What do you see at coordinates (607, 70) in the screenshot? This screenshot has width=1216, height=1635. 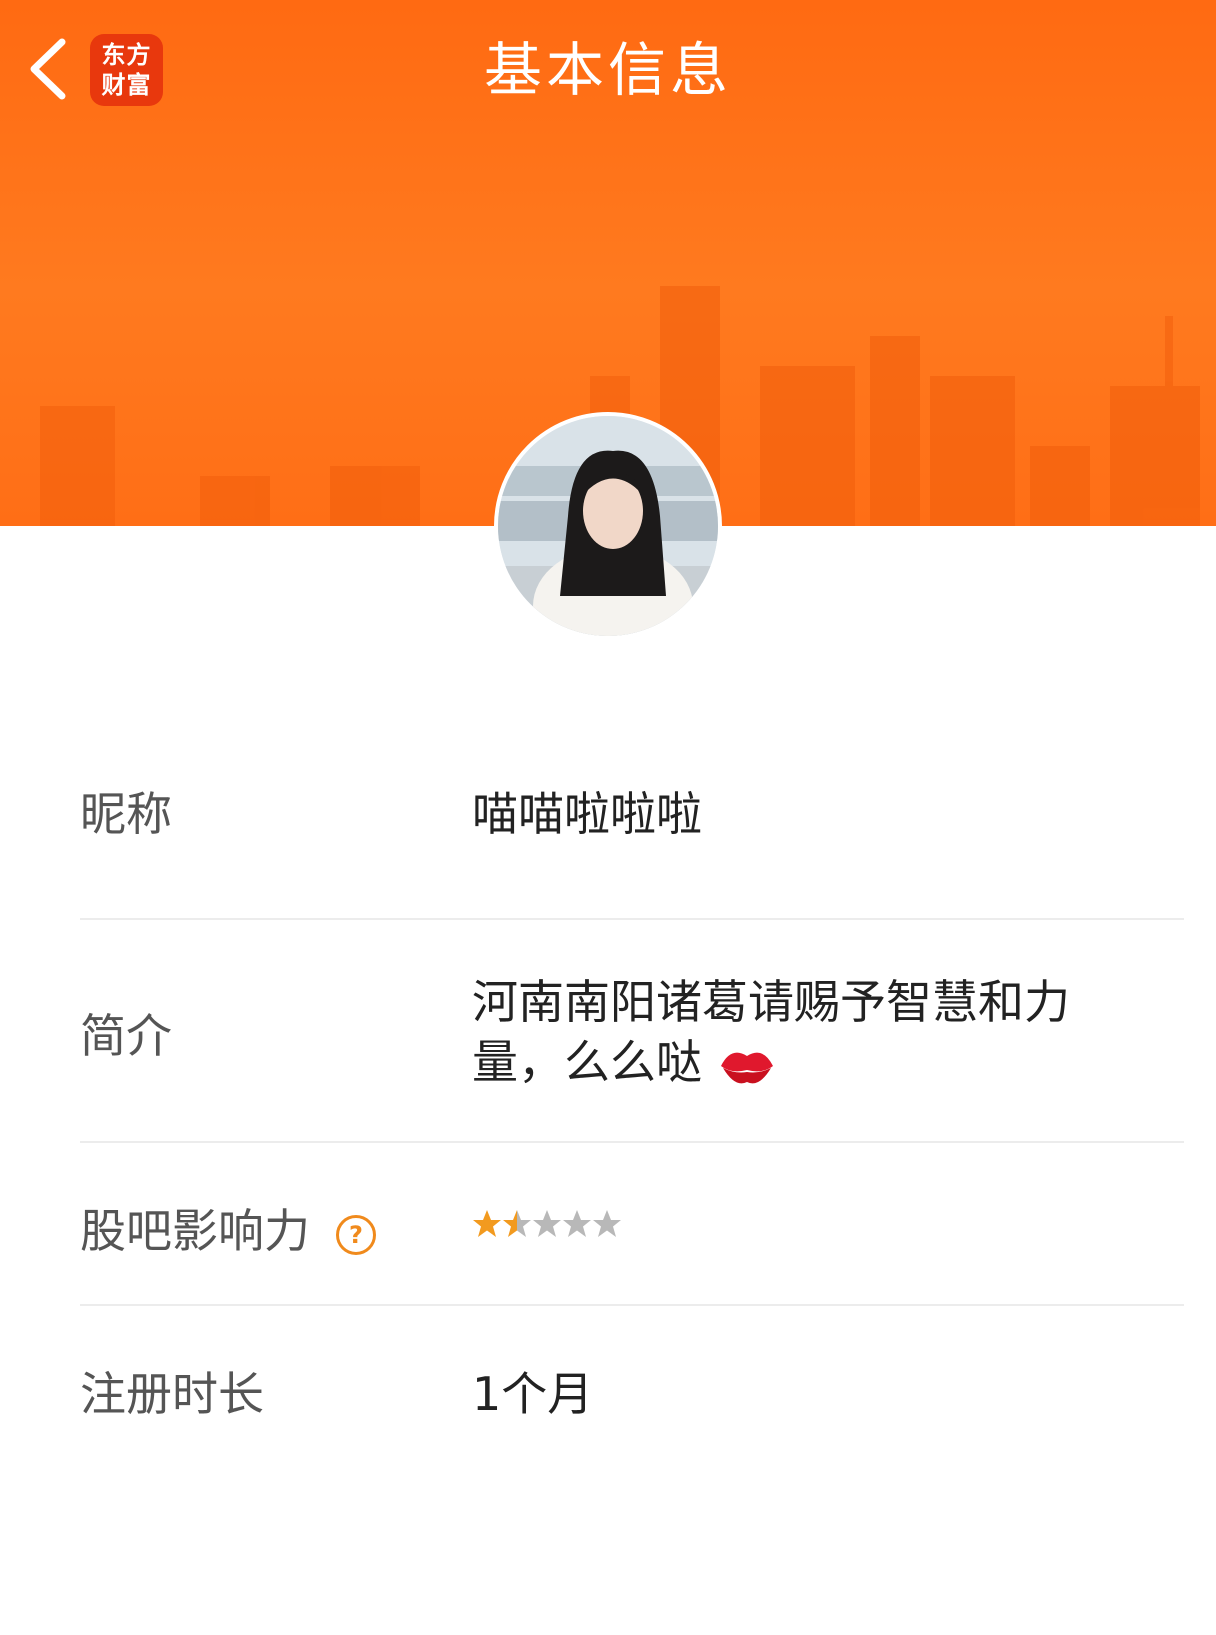 I see `page-title: 基本信息` at bounding box center [607, 70].